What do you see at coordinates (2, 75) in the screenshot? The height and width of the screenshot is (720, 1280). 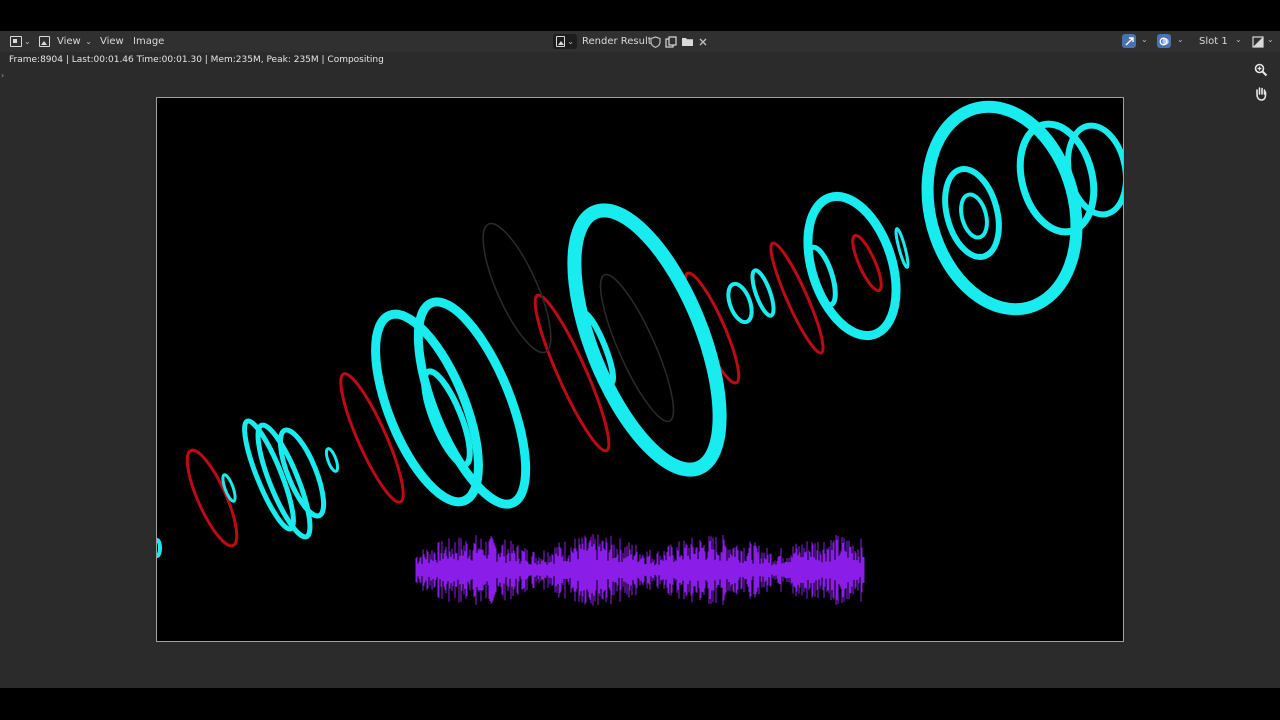 I see `chevron-right-icon: ›` at bounding box center [2, 75].